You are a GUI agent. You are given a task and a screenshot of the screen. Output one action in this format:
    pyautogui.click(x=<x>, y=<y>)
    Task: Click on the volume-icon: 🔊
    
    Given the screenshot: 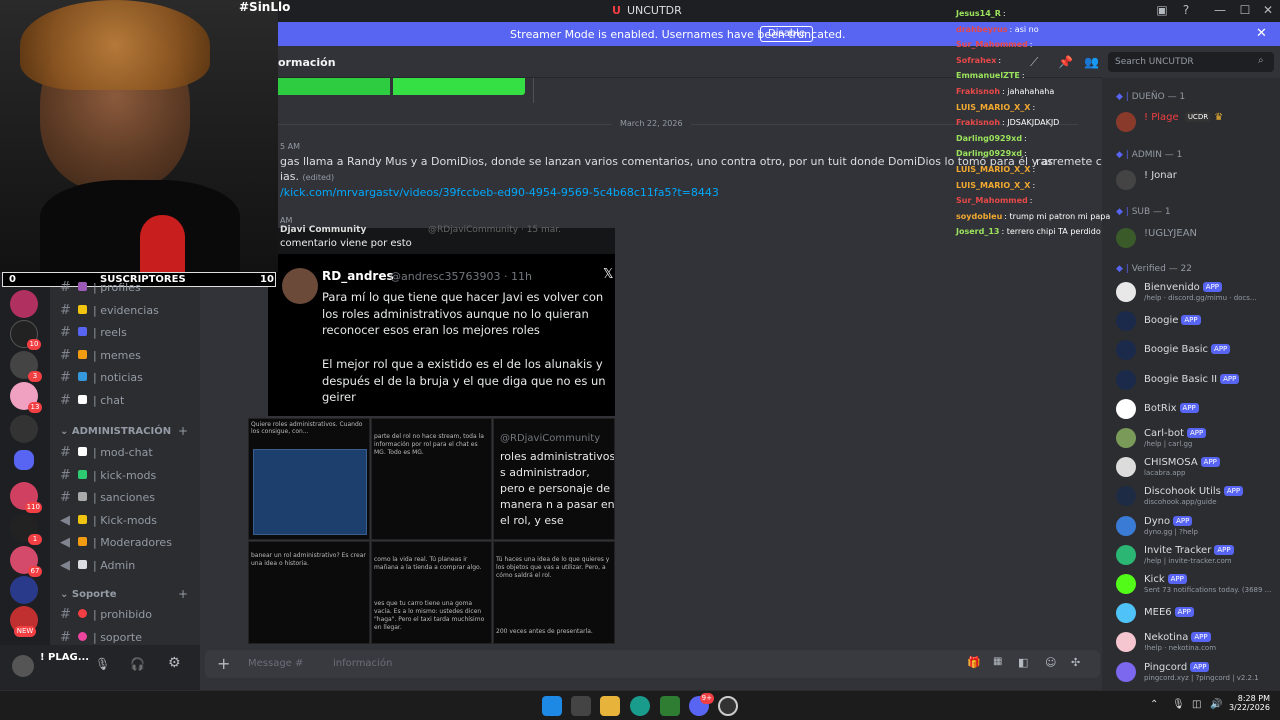 What is the action you would take?
    pyautogui.click(x=1216, y=704)
    